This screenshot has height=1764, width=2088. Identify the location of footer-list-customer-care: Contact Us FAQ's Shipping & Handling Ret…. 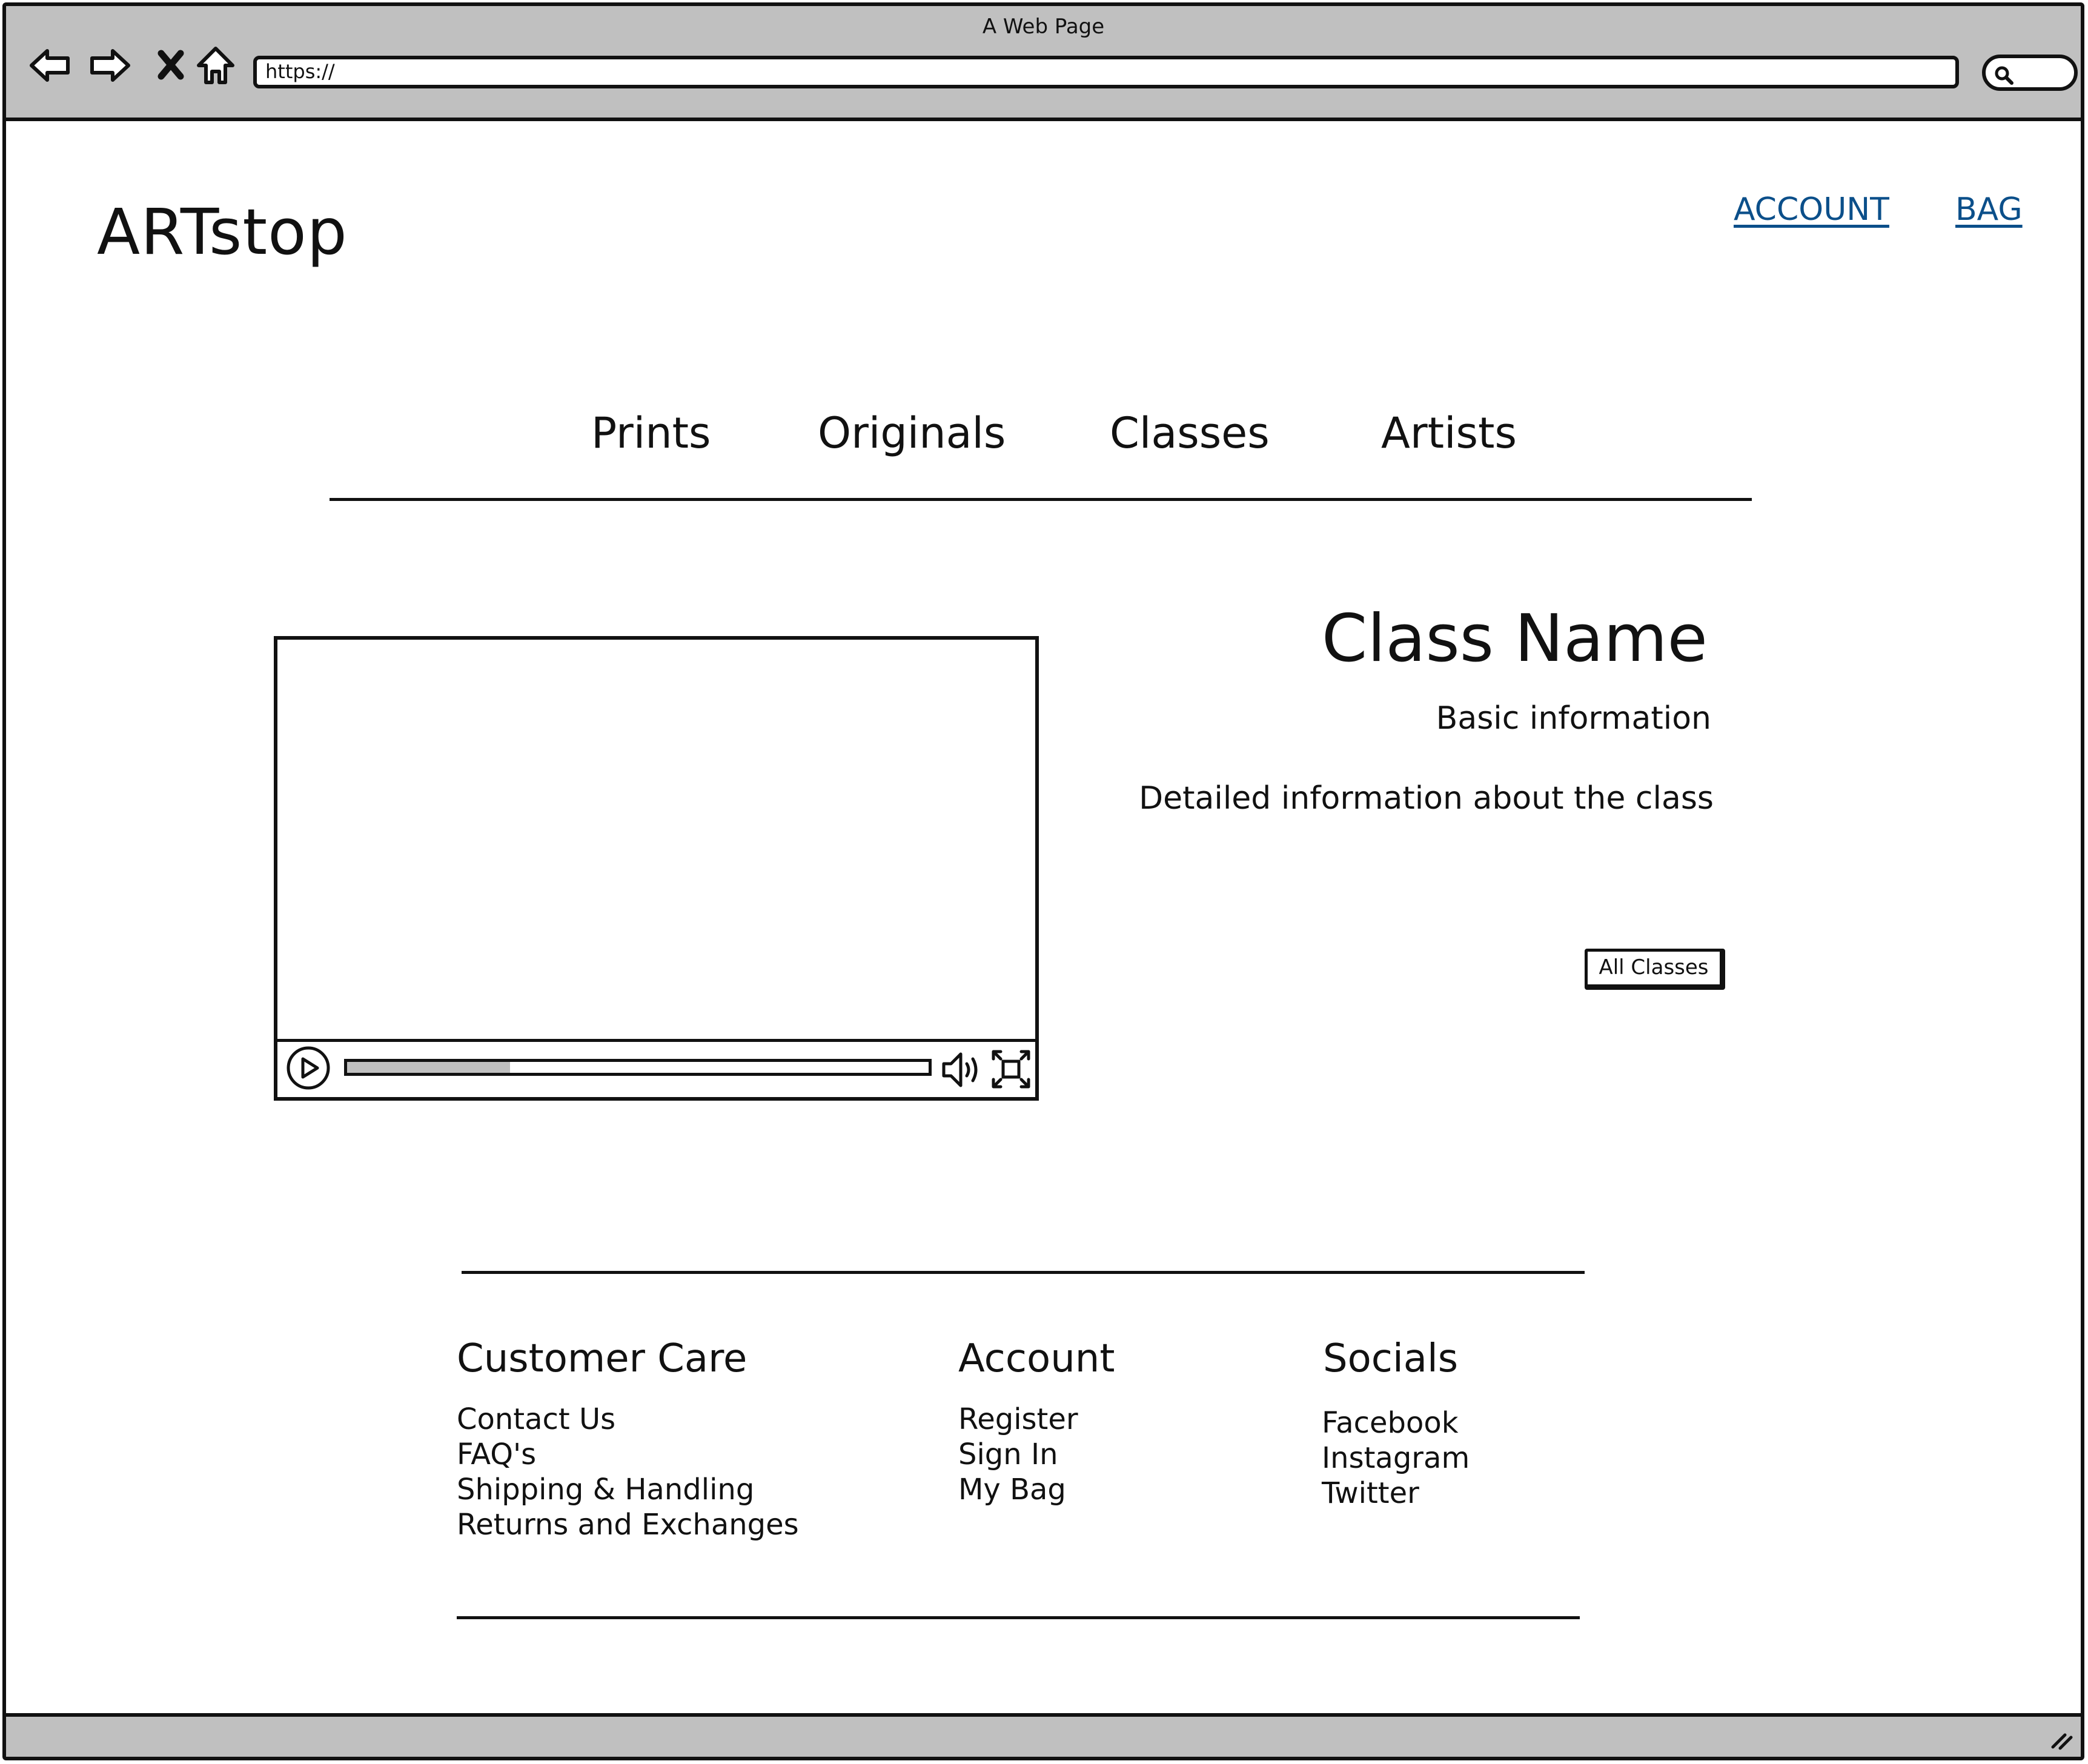
(628, 1472).